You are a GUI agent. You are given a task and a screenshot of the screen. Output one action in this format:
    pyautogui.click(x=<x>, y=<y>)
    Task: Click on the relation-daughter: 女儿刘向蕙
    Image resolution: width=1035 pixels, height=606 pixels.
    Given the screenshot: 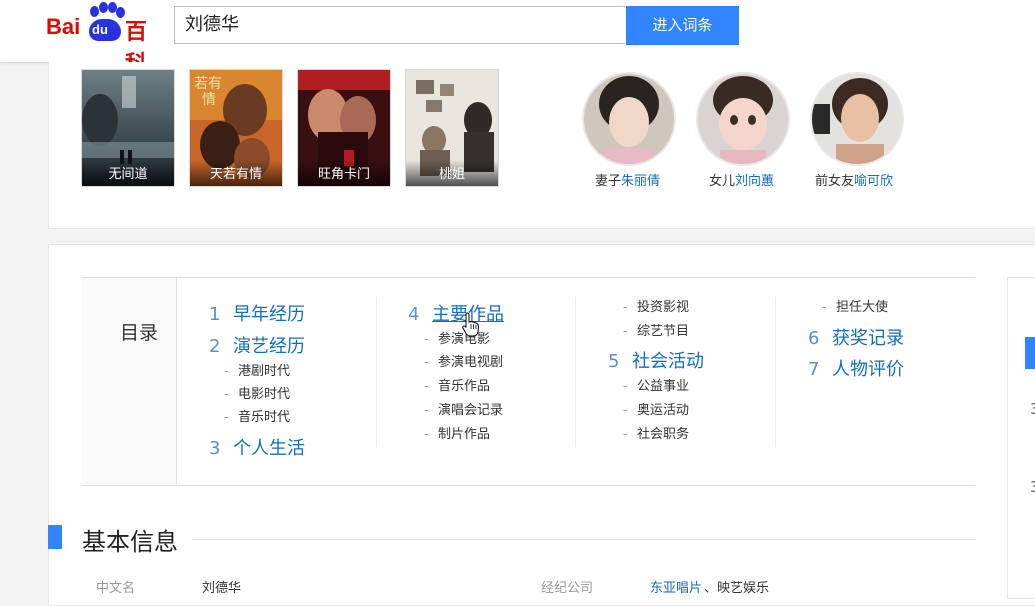 What is the action you would take?
    pyautogui.click(x=741, y=179)
    